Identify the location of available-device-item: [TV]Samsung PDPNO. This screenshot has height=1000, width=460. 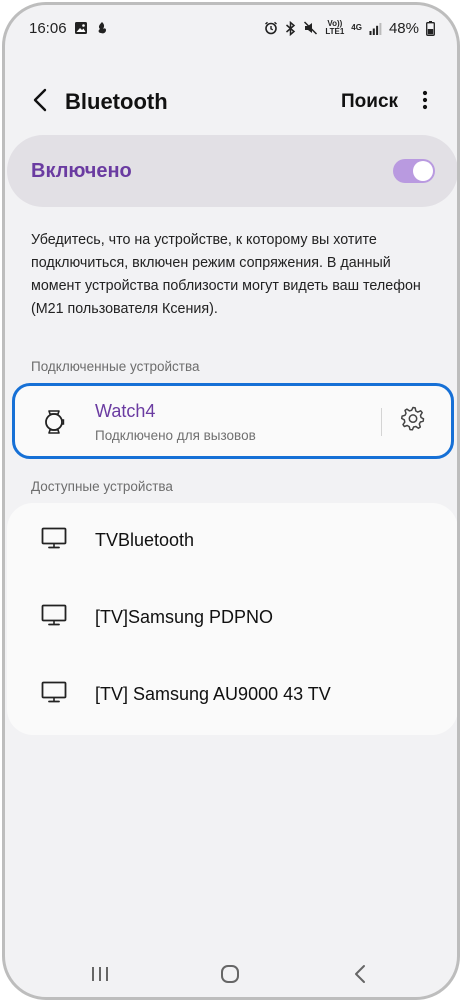
(232, 619).